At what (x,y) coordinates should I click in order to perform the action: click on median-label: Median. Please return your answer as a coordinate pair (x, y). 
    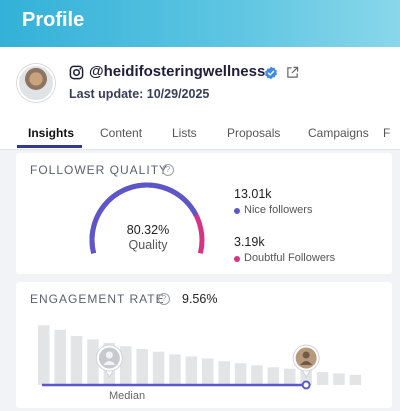
    Looking at the image, I should click on (127, 396).